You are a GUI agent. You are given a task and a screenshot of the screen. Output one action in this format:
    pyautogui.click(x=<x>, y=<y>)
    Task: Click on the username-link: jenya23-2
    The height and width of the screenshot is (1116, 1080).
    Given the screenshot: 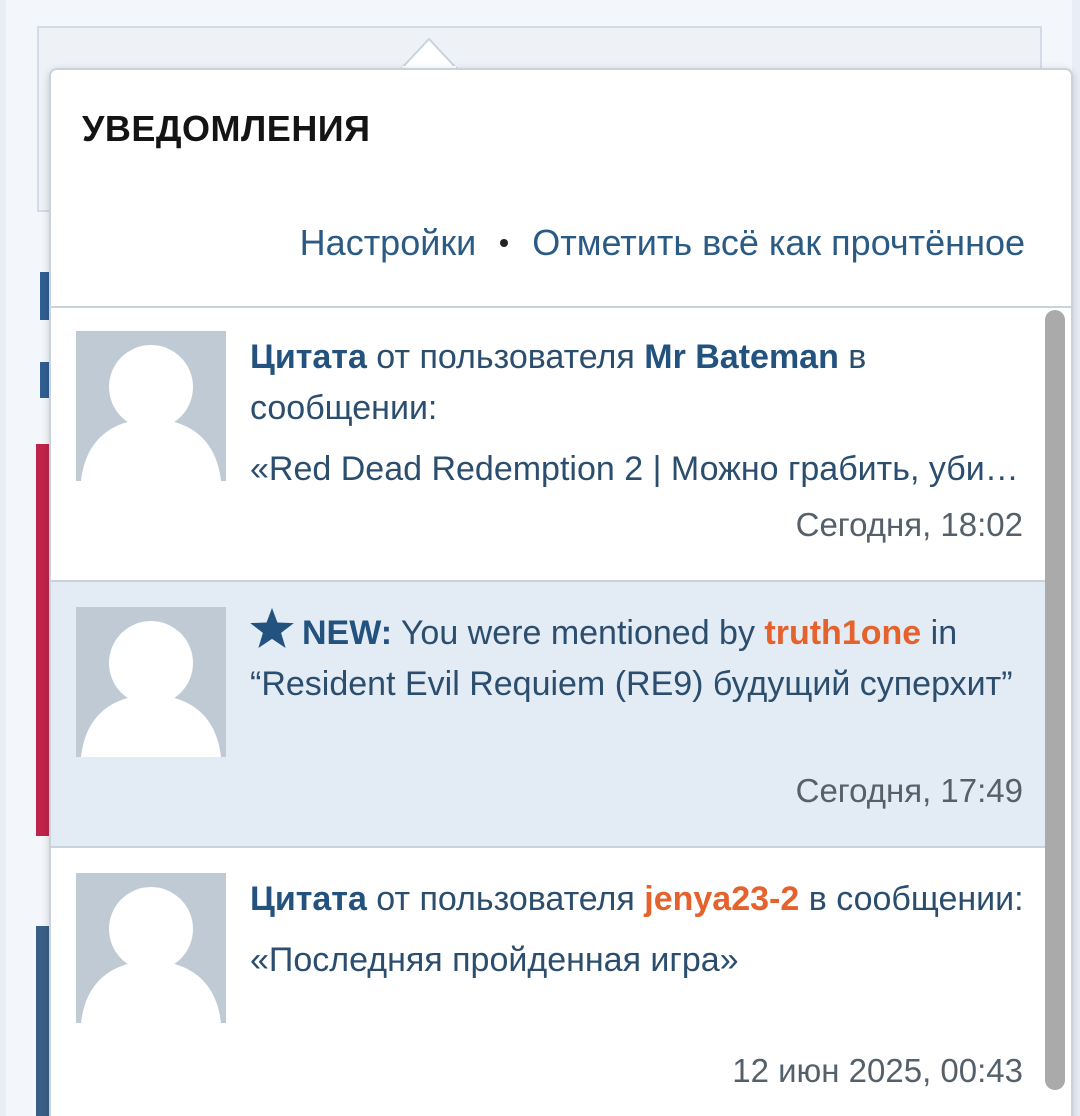 What is the action you would take?
    pyautogui.click(x=721, y=899)
    